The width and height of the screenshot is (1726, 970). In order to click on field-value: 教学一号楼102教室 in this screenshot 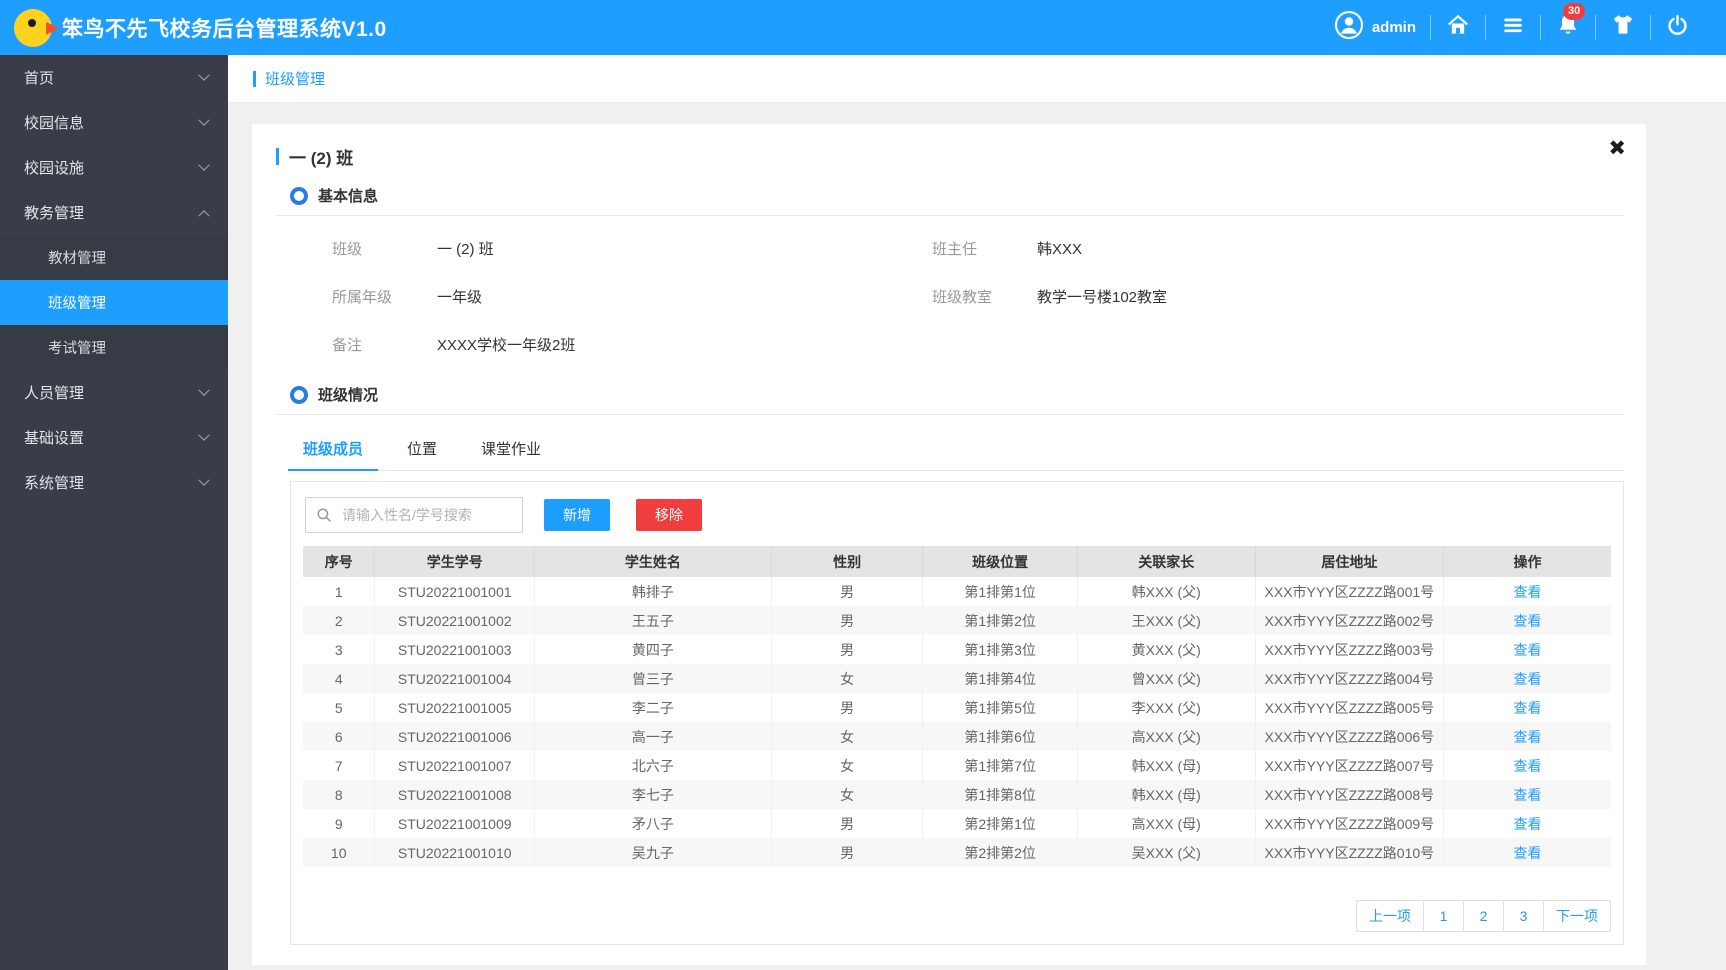, I will do `click(1102, 297)`.